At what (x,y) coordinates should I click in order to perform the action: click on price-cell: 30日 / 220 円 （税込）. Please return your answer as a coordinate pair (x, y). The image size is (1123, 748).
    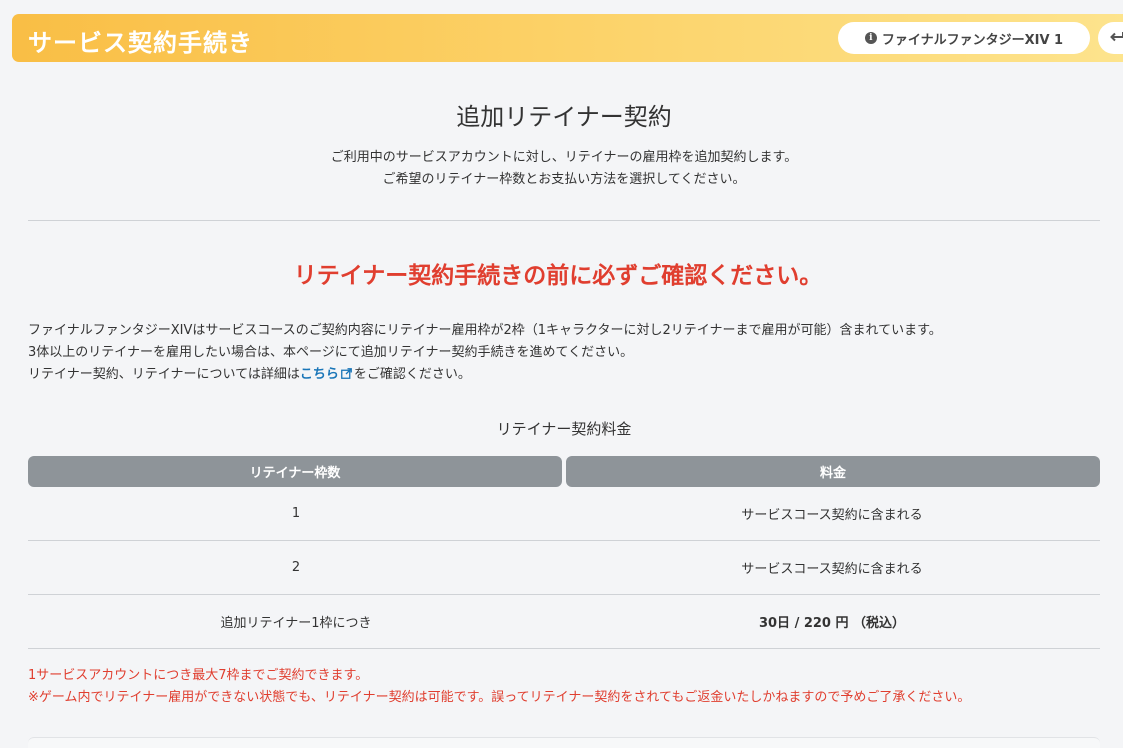
    Looking at the image, I should click on (832, 623).